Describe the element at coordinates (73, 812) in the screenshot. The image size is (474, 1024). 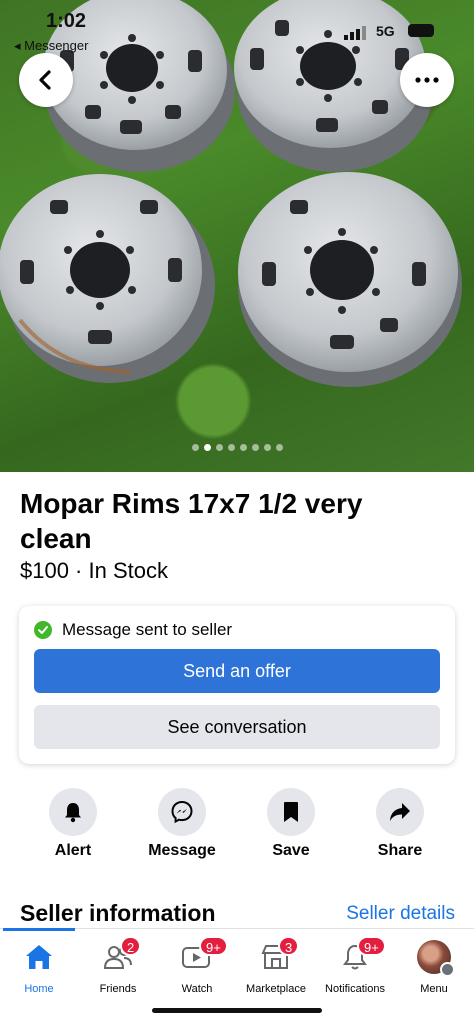
I see `bell-icon` at that location.